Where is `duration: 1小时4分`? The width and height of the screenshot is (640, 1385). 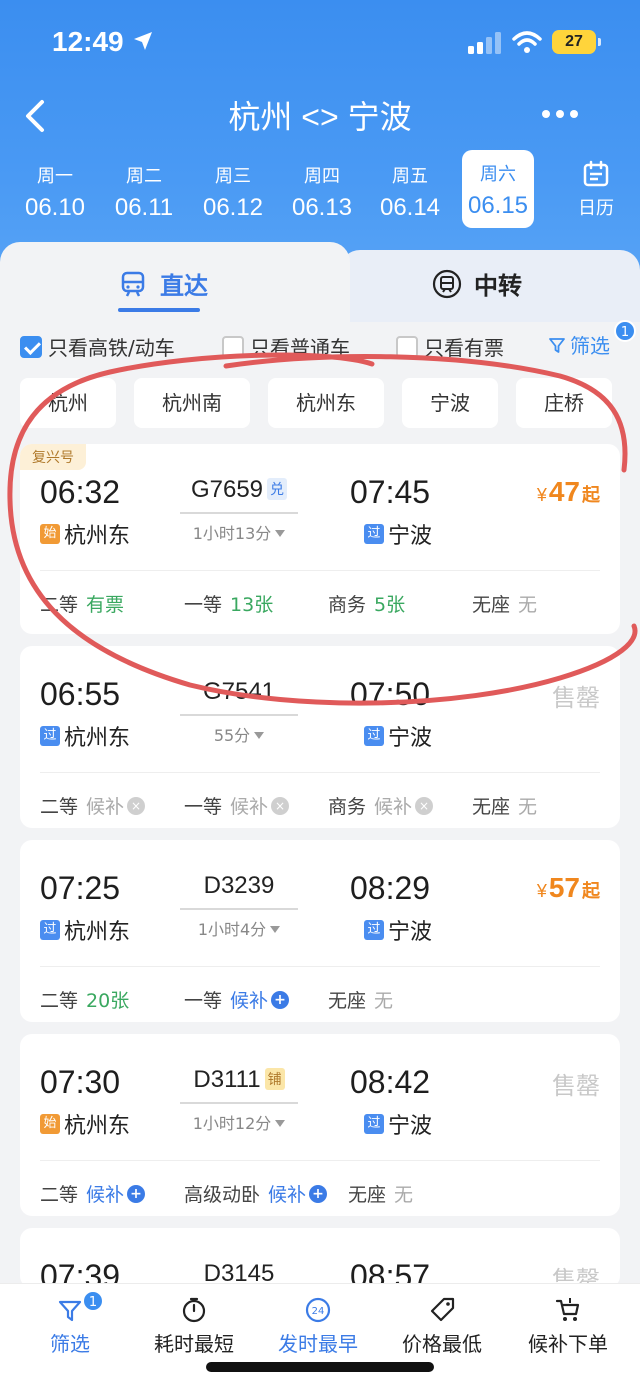 duration: 1小时4分 is located at coordinates (239, 928).